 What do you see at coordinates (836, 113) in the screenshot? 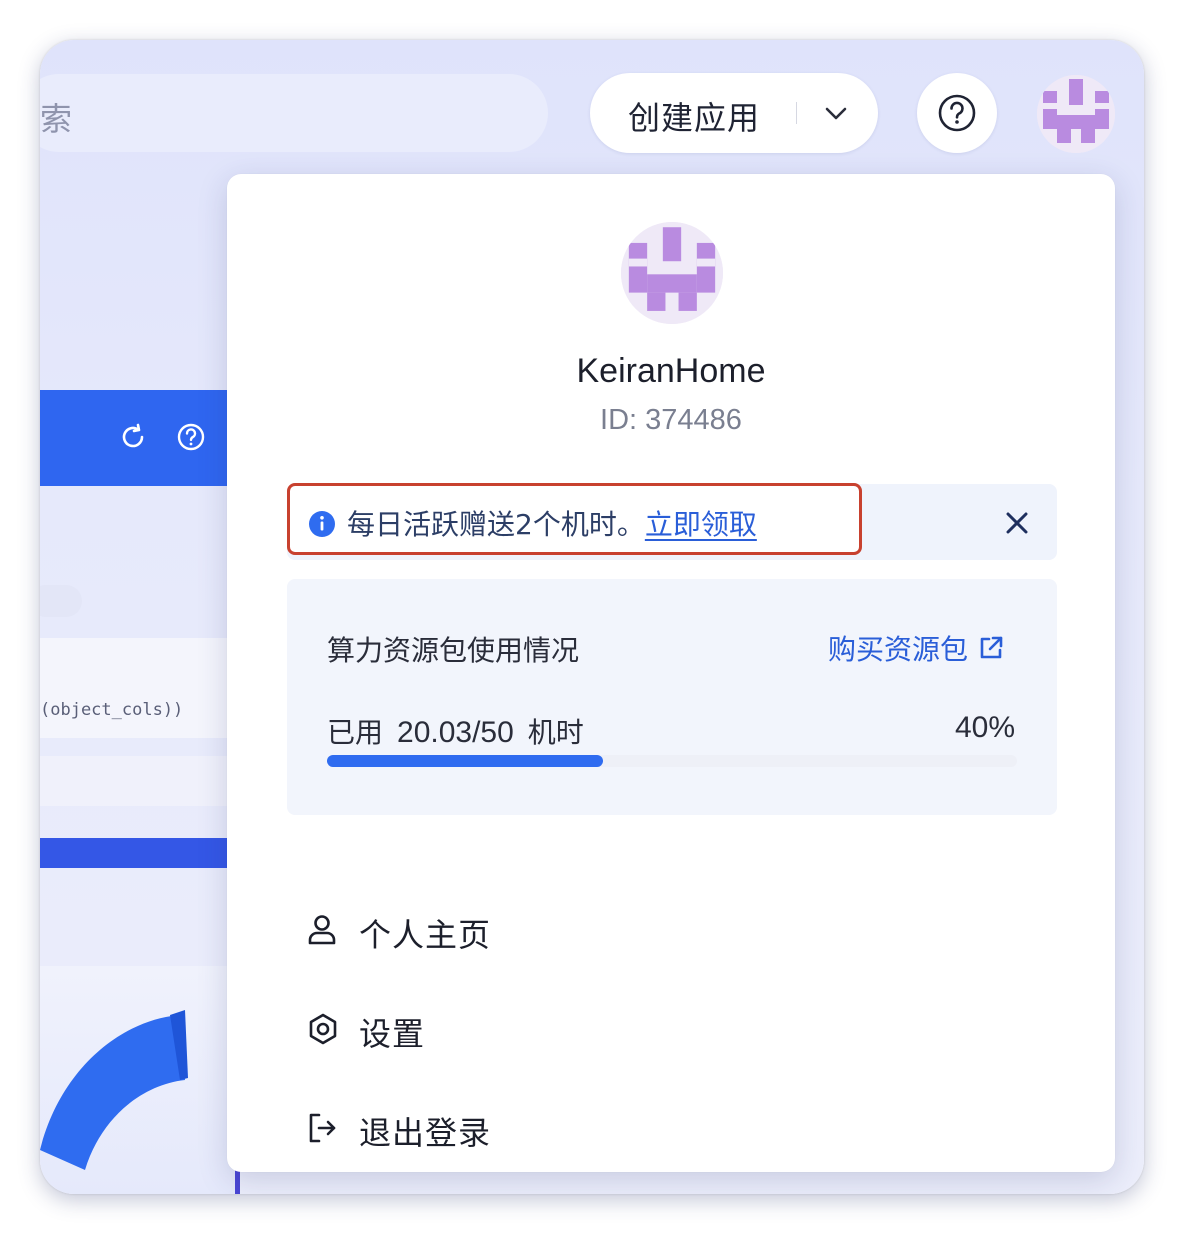
I see `chevron-down-icon` at bounding box center [836, 113].